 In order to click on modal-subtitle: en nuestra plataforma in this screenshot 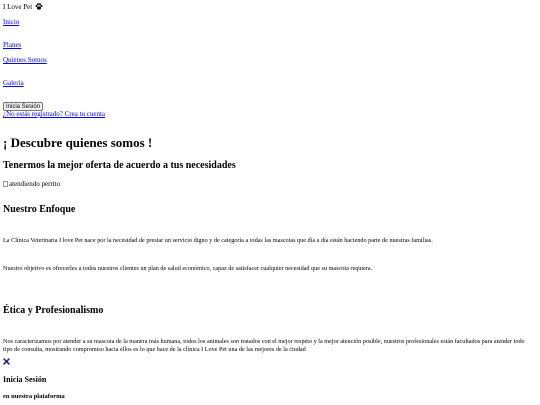, I will do `click(34, 396)`.